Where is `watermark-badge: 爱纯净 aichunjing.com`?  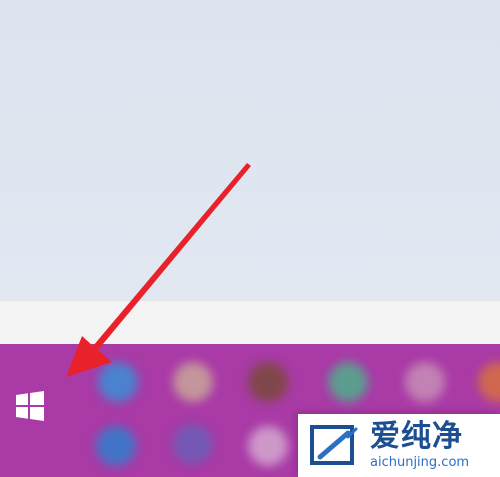
watermark-badge: 爱纯净 aichunjing.com is located at coordinates (399, 445).